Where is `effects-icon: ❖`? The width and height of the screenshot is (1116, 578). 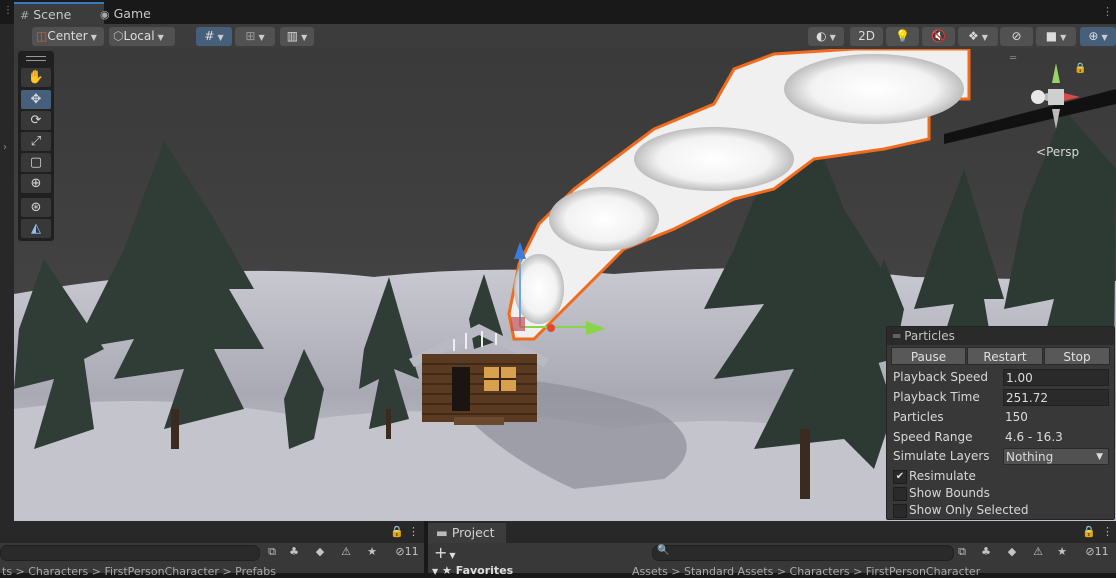 effects-icon: ❖ is located at coordinates (973, 36).